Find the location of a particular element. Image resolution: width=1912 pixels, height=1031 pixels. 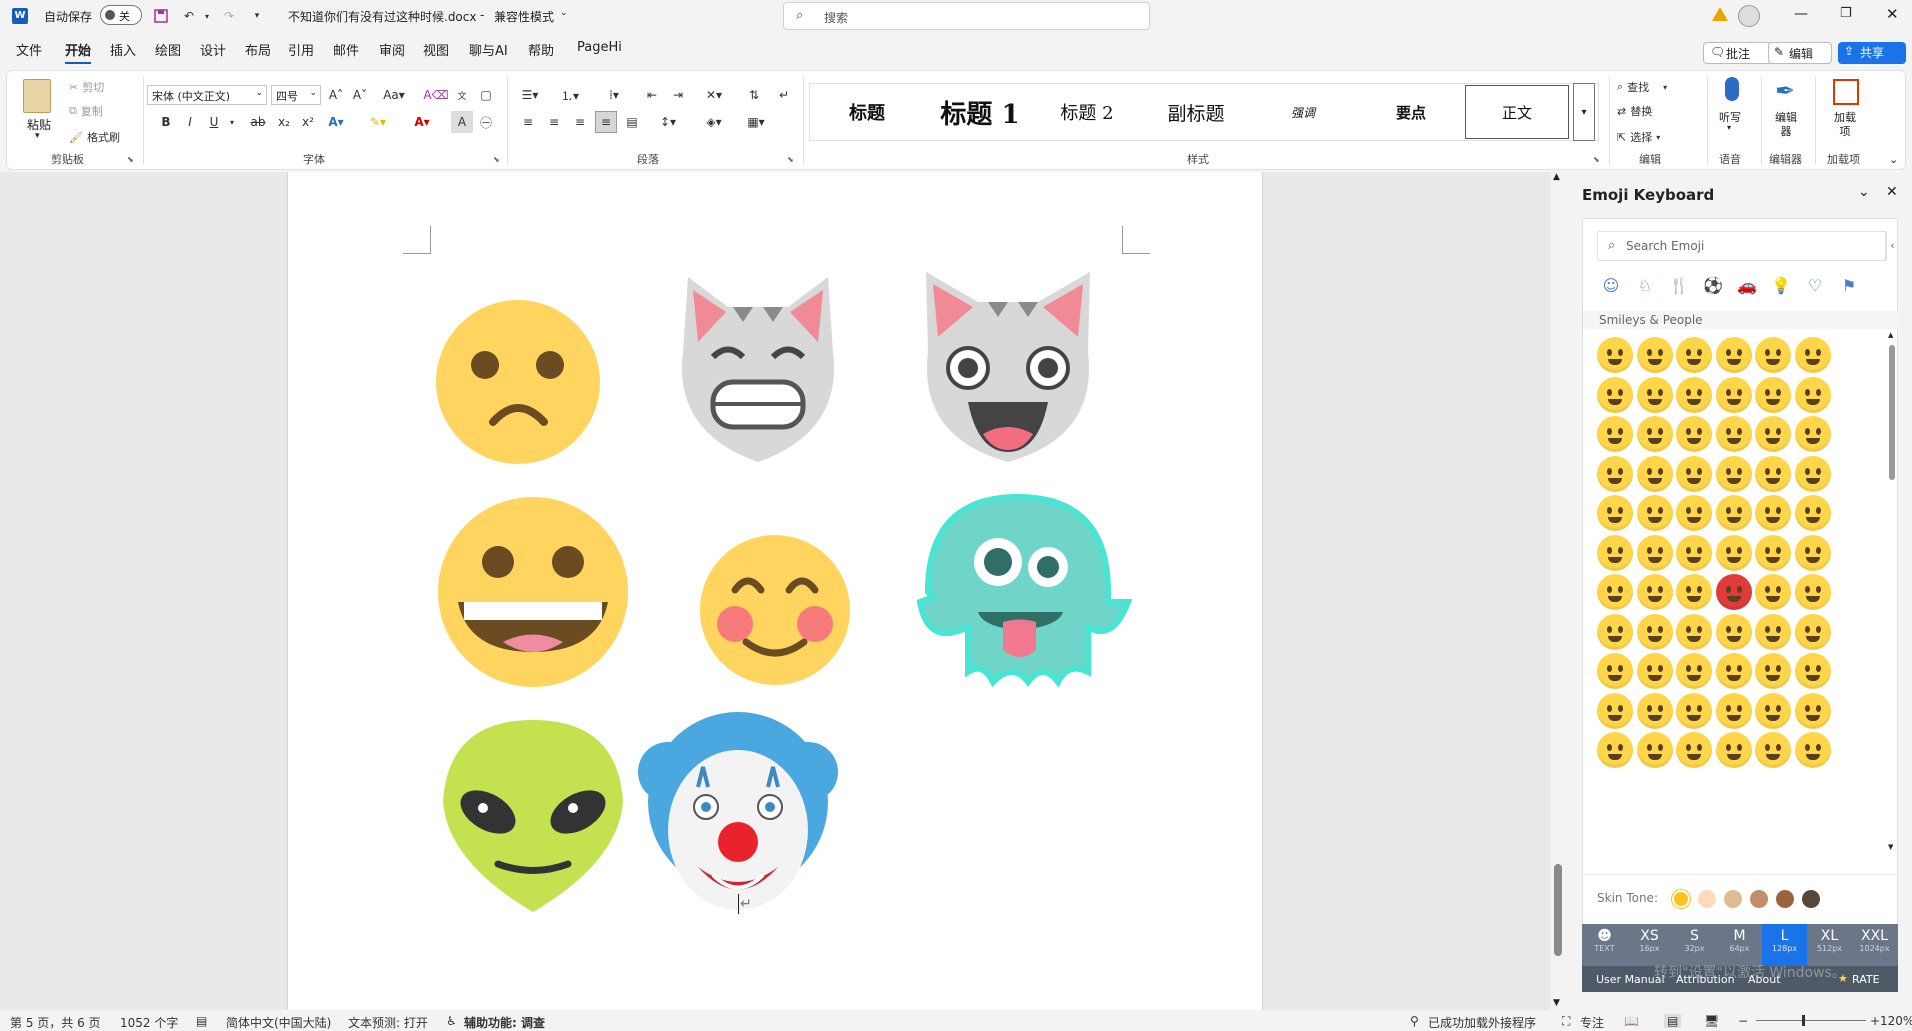

bullets-icon: ☰▾ is located at coordinates (530, 95).